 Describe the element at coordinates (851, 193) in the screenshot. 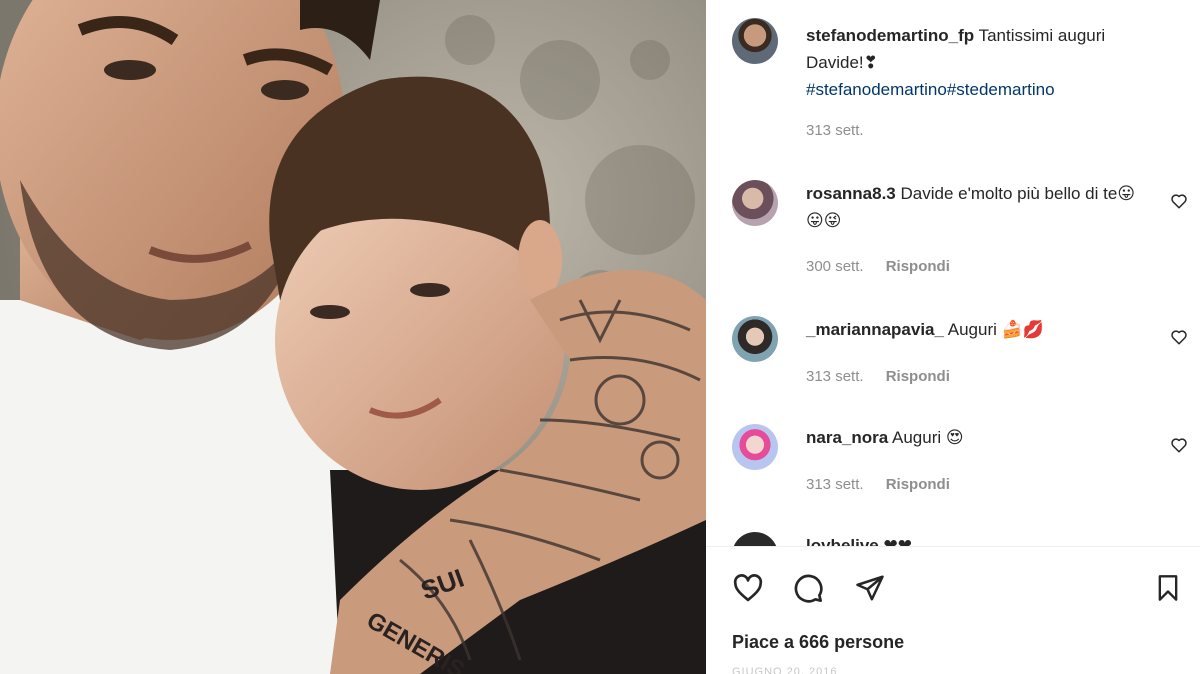

I see `commenter-username: rosanna8.3` at that location.